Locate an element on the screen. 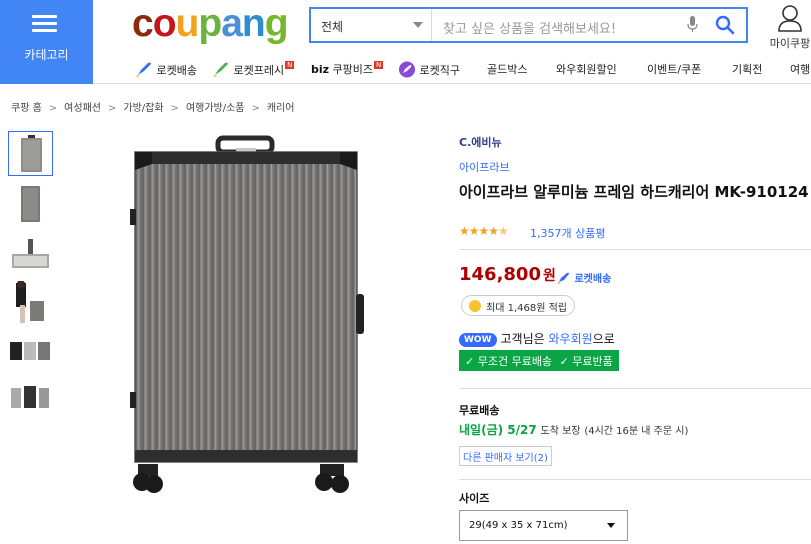  shipping-arrive: 도착 보장 is located at coordinates (560, 431).